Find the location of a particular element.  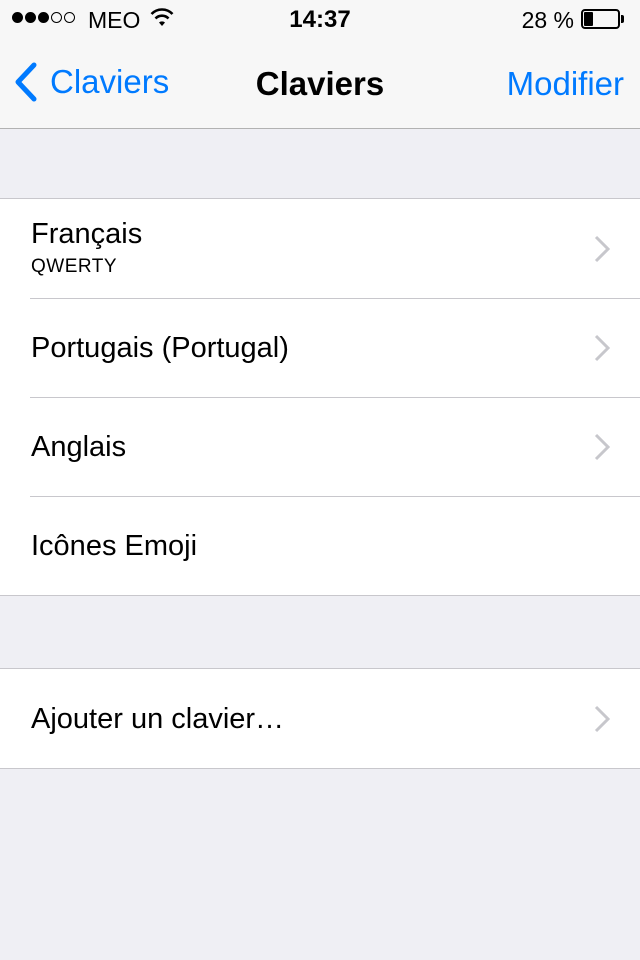

keyboard-name: Anglais is located at coordinates (79, 447).